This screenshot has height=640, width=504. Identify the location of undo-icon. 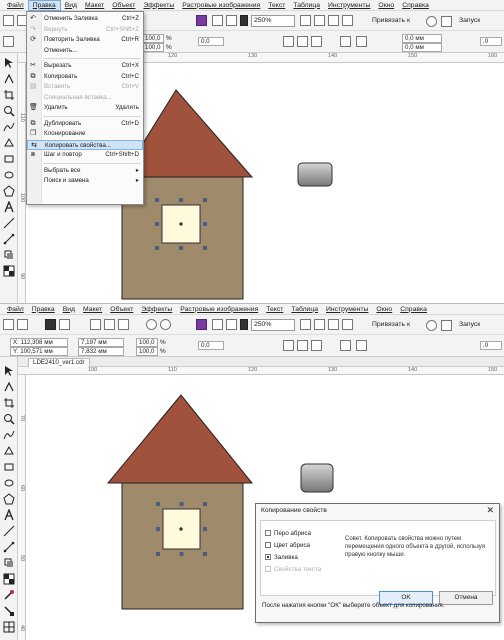
(151, 324).